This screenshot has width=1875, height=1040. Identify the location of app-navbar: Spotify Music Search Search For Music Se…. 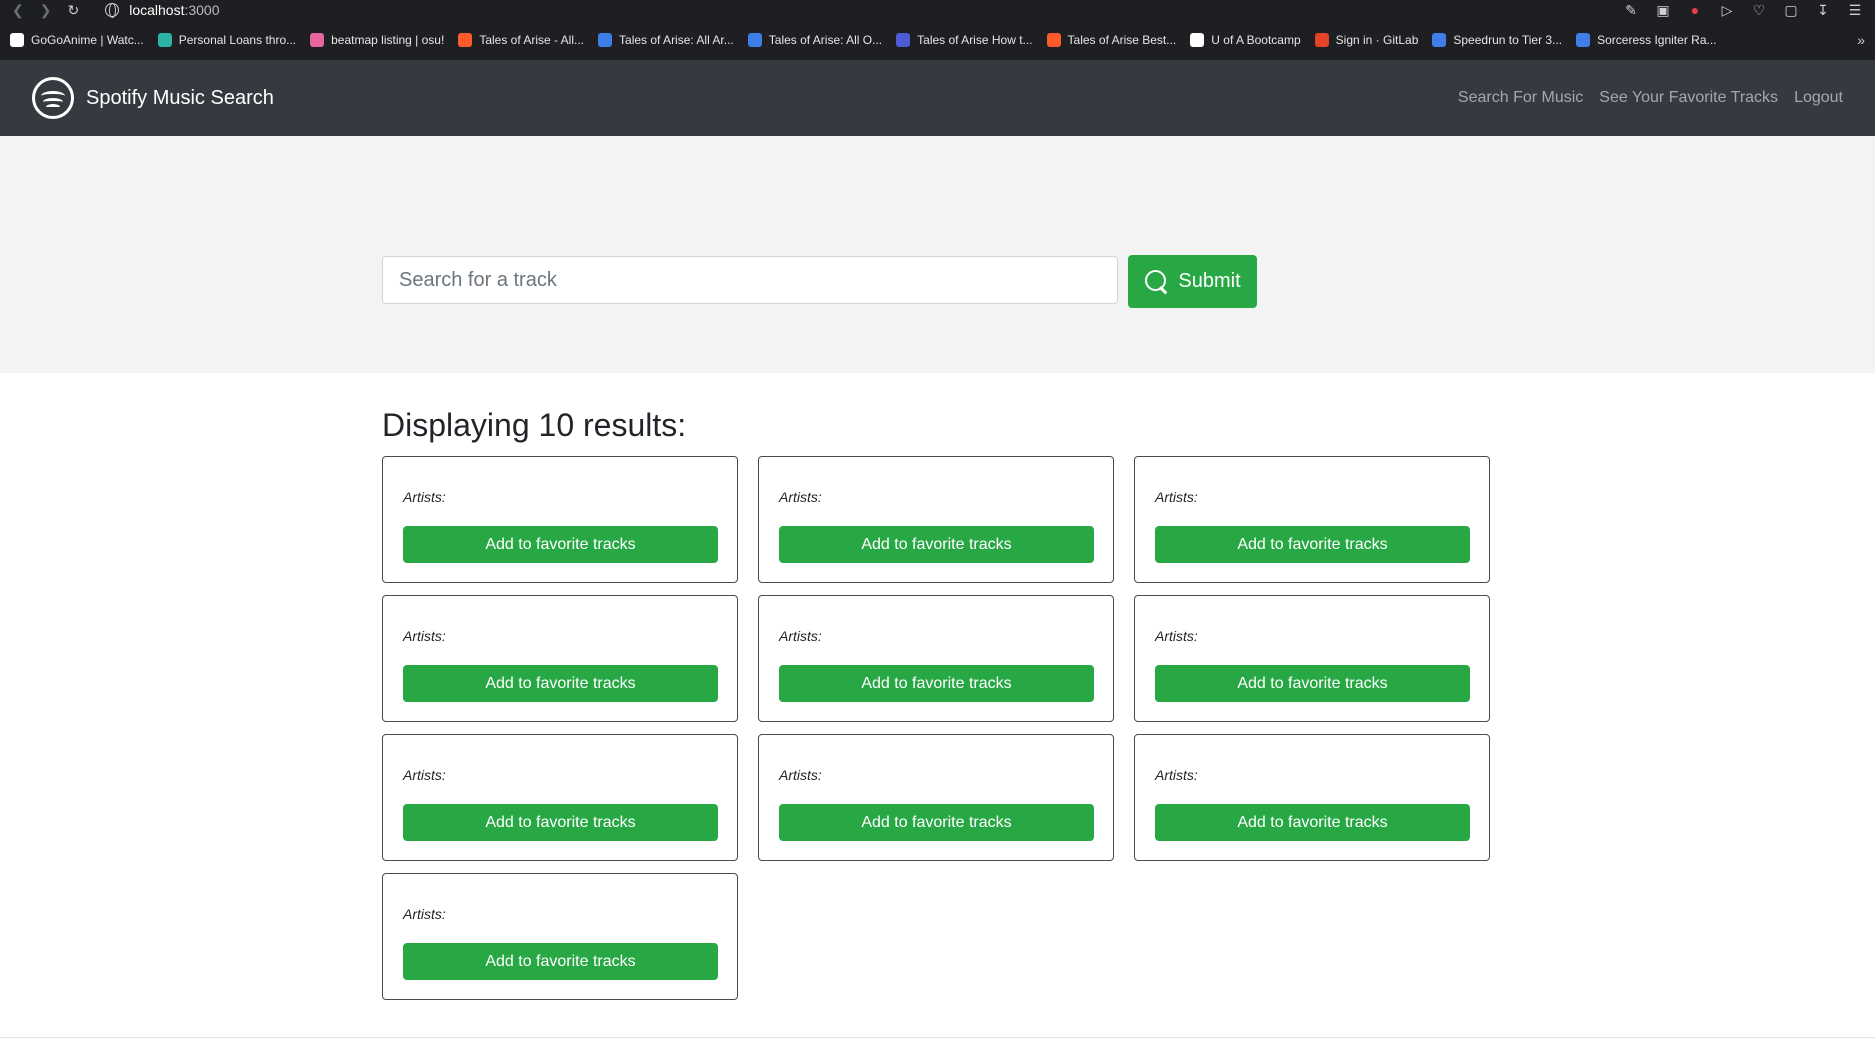
(937, 98).